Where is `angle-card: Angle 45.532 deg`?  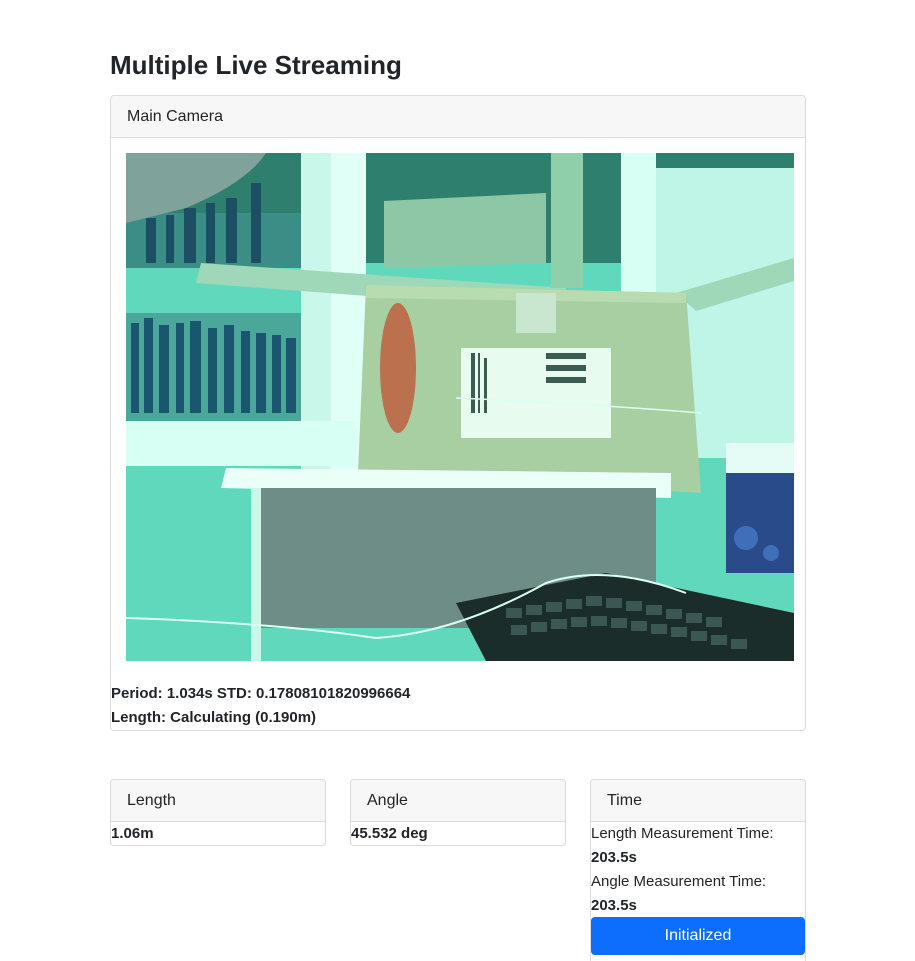 angle-card: Angle 45.532 deg is located at coordinates (458, 812).